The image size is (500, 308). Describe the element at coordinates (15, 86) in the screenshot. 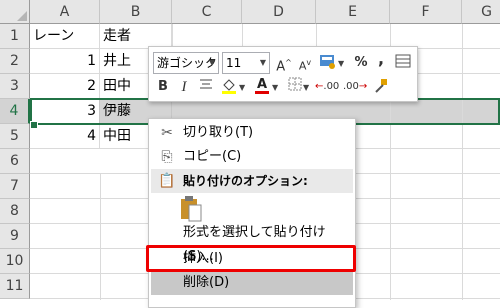

I see `row-header-3: 3` at that location.